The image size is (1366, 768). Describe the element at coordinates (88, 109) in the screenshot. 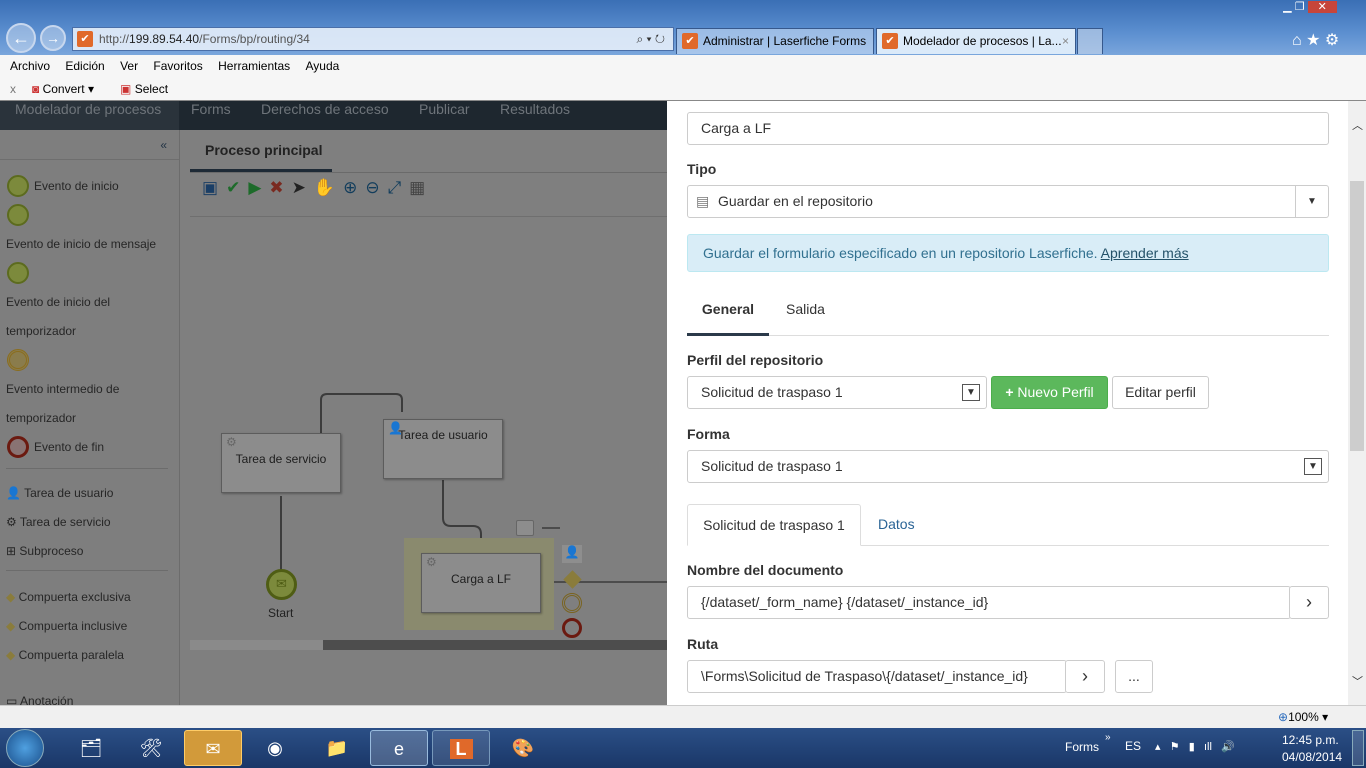

I see `nav-modelador: Modelador de procesos` at that location.